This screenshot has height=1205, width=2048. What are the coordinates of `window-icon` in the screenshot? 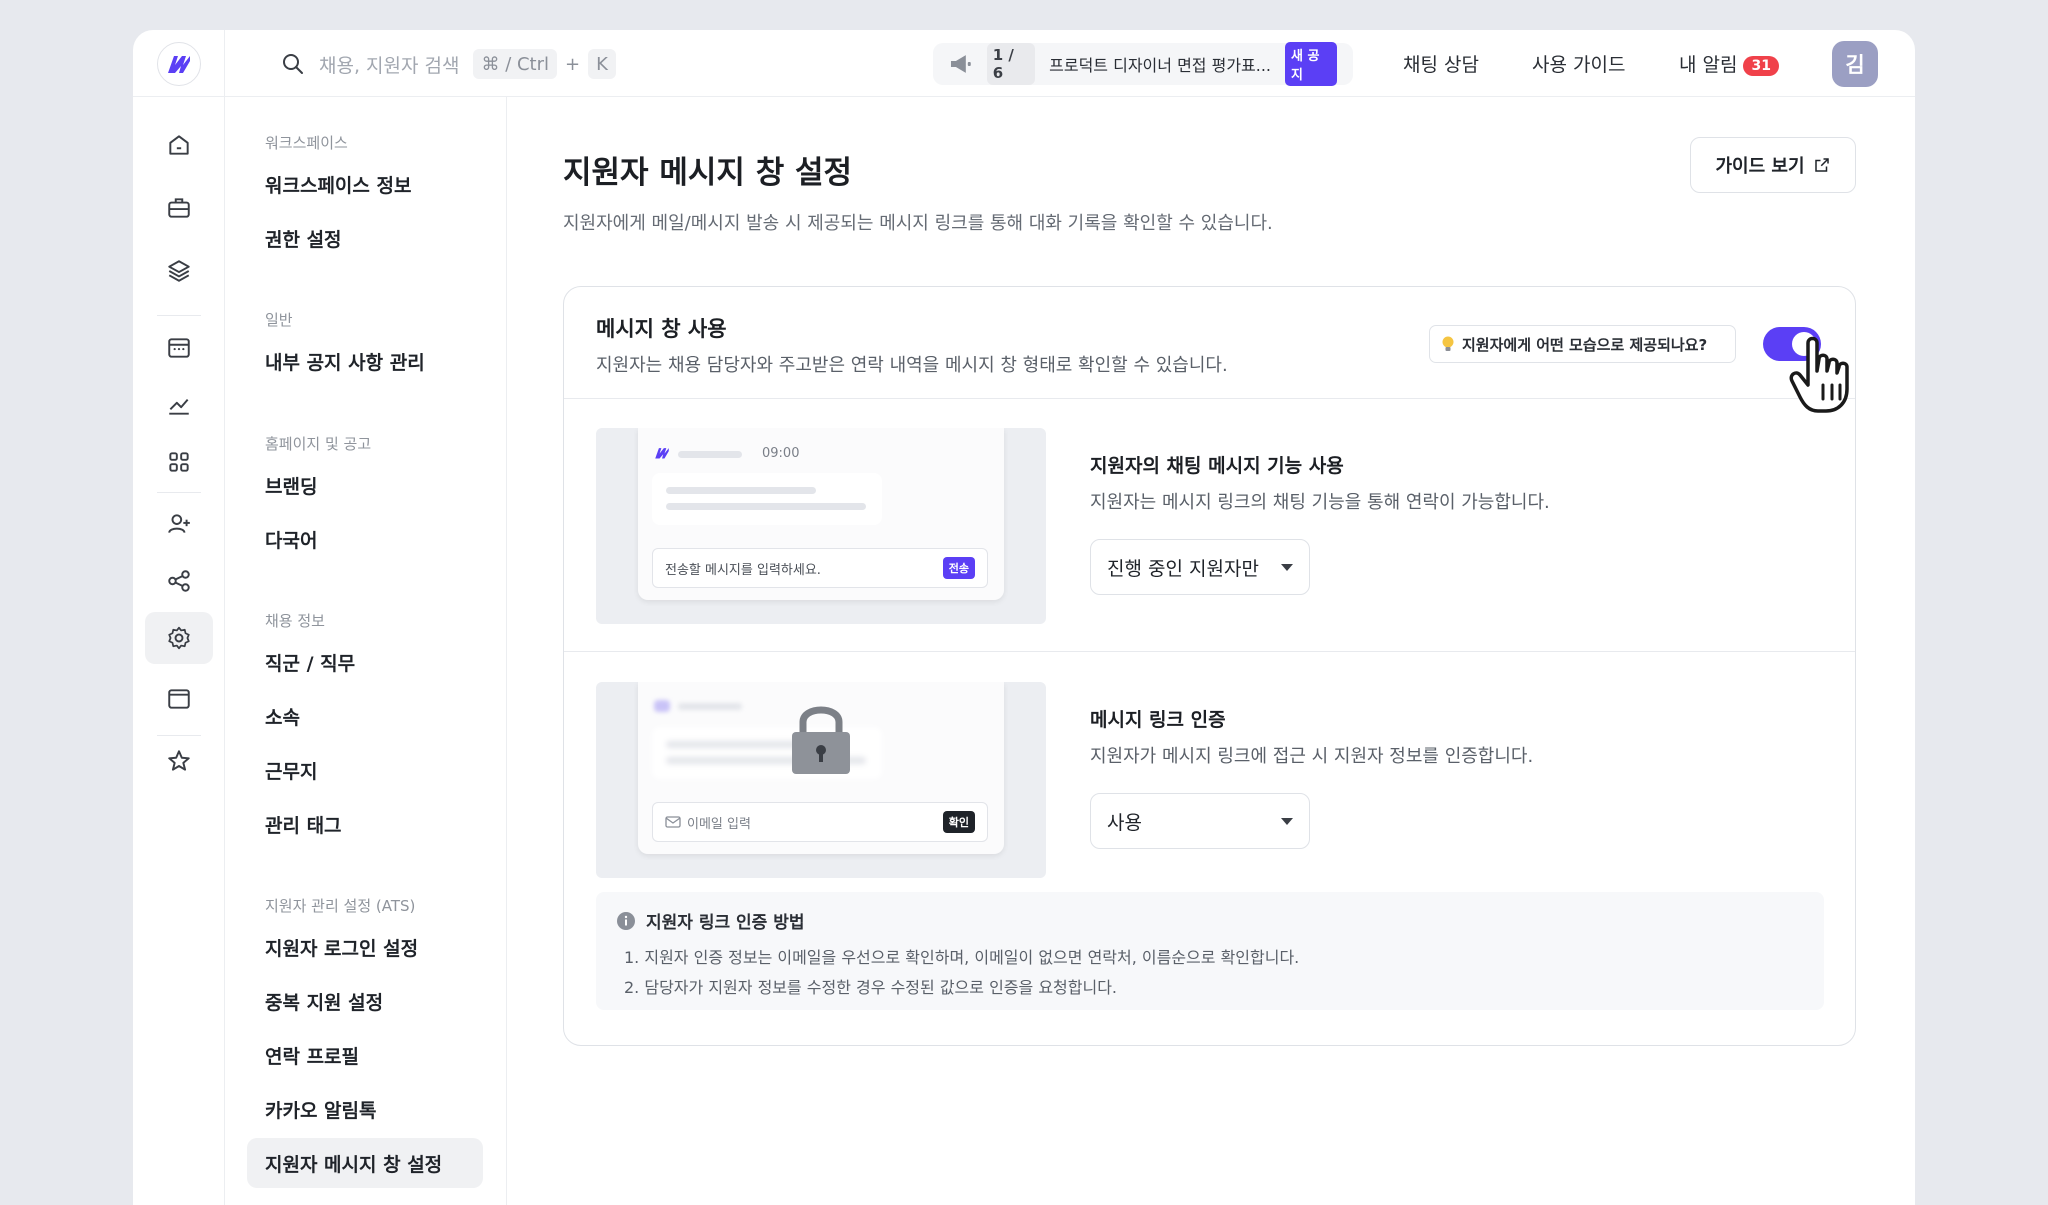 It's located at (179, 699).